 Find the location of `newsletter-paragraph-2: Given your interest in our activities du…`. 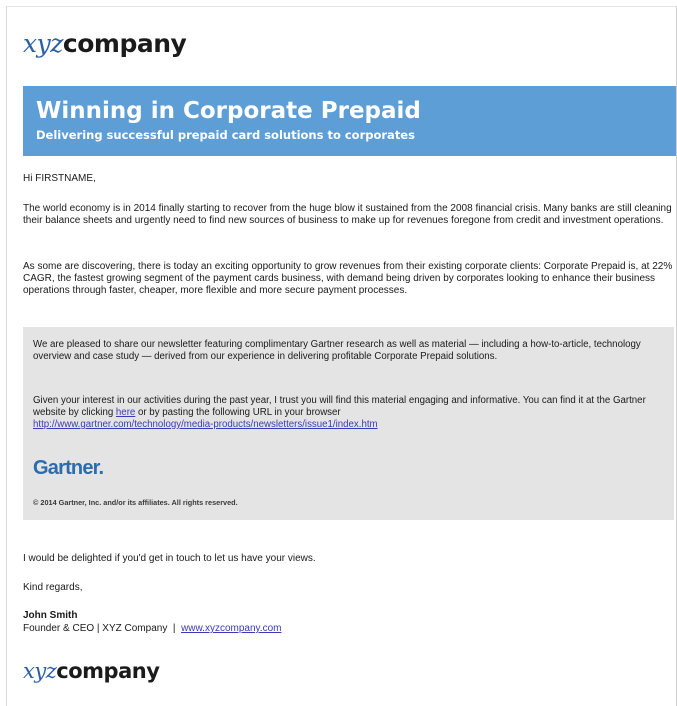

newsletter-paragraph-2: Given your interest in our activities du… is located at coordinates (348, 413).